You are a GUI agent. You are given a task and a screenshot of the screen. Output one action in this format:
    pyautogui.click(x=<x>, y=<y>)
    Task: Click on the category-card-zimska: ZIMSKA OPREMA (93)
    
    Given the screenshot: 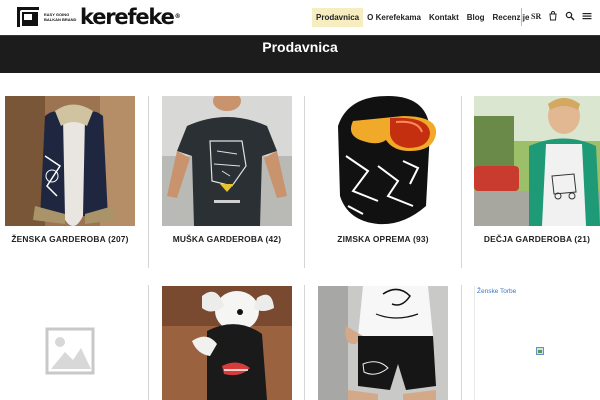 What is the action you would take?
    pyautogui.click(x=383, y=170)
    